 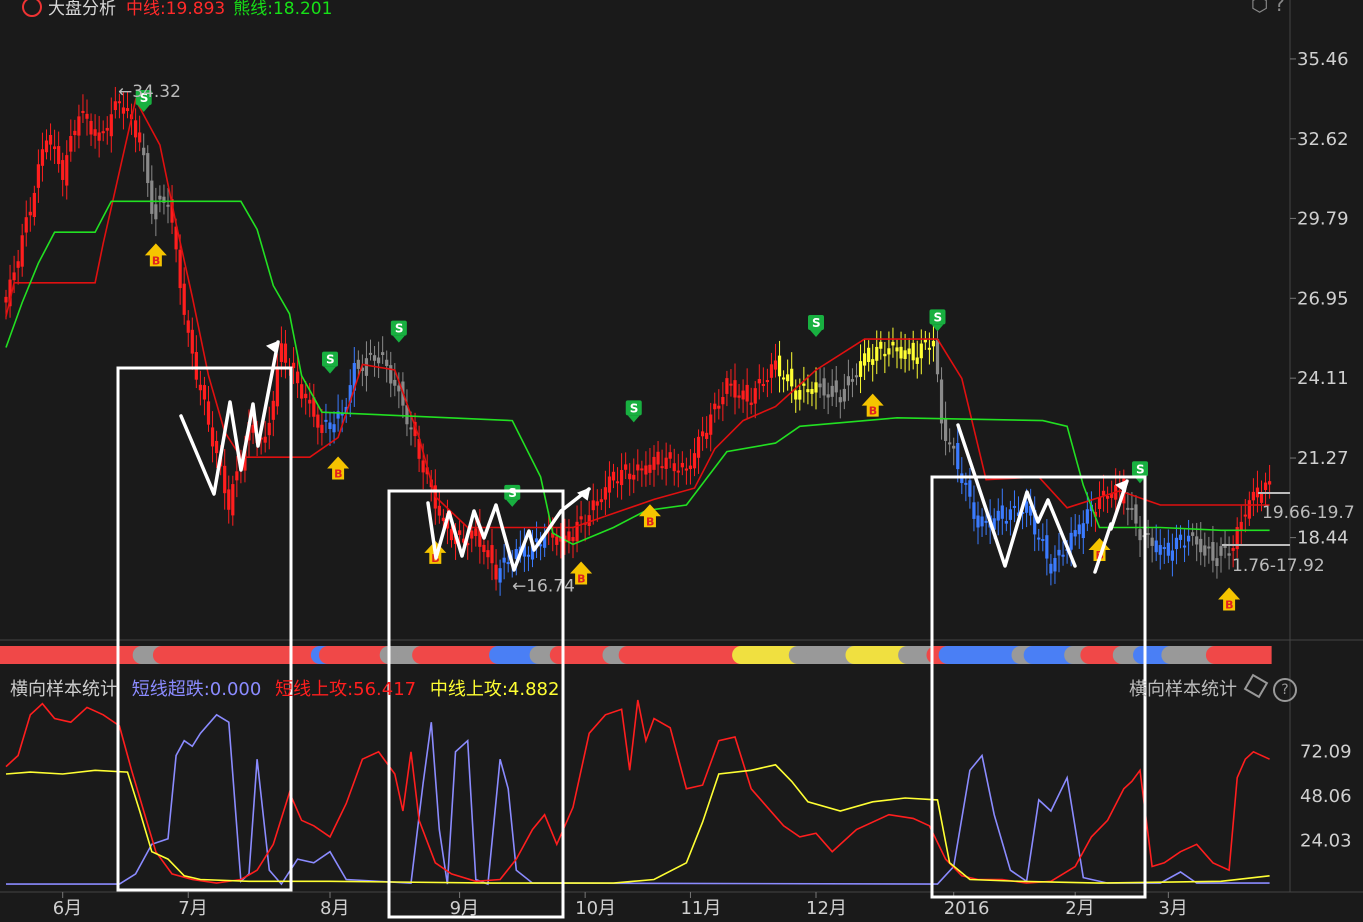 What do you see at coordinates (826, 908) in the screenshot?
I see `time-tick-label: 12月` at bounding box center [826, 908].